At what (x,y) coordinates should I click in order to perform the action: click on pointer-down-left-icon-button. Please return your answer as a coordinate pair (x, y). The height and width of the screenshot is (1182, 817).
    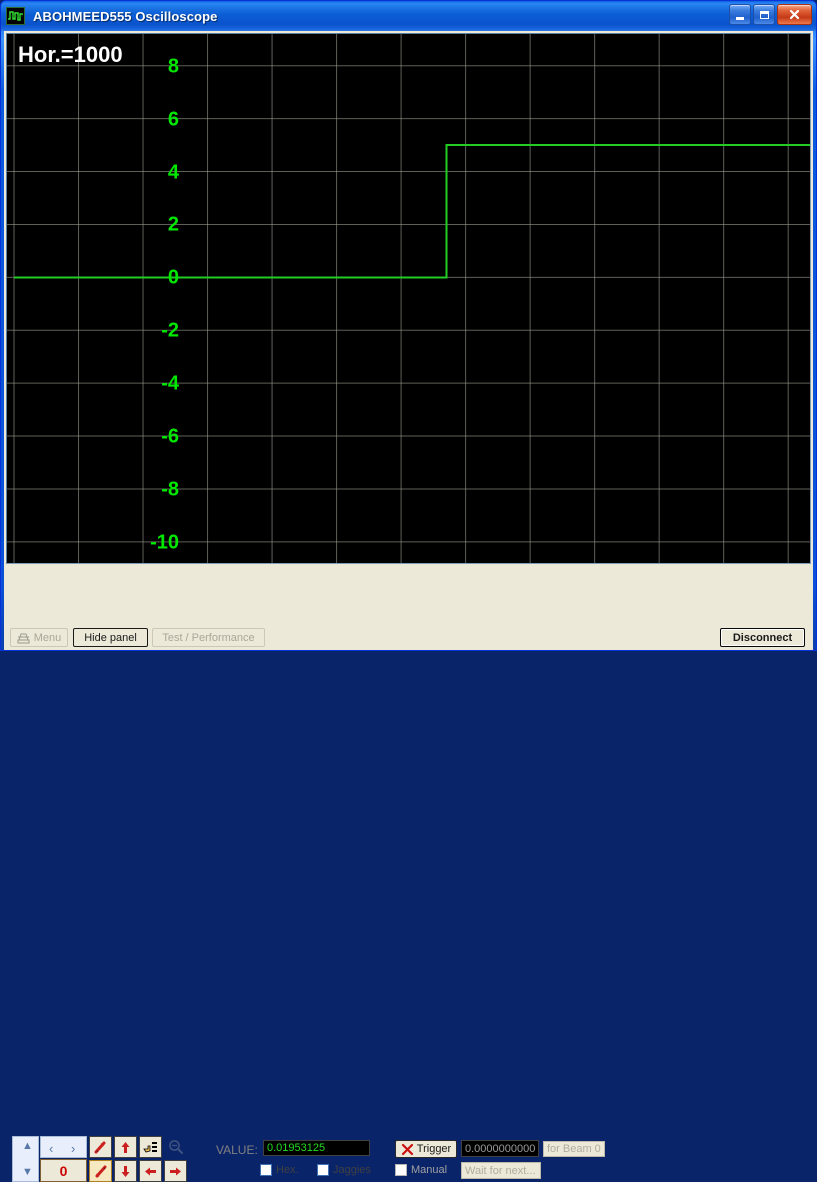
    Looking at the image, I should click on (100, 1171).